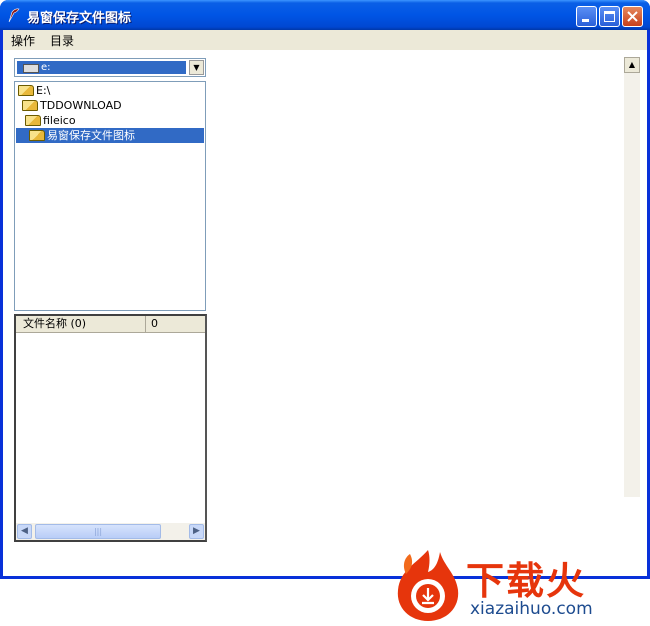 The image size is (650, 626). What do you see at coordinates (46, 67) in the screenshot?
I see `drive-label: e:` at bounding box center [46, 67].